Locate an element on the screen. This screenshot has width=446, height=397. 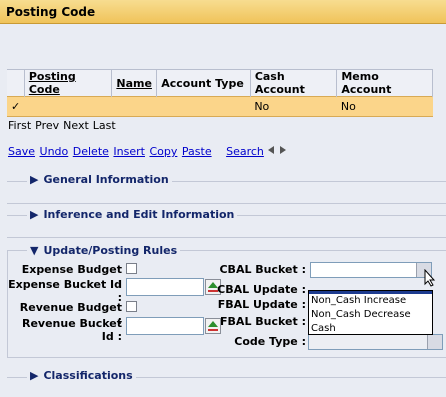
paste-link: Paste is located at coordinates (197, 151).